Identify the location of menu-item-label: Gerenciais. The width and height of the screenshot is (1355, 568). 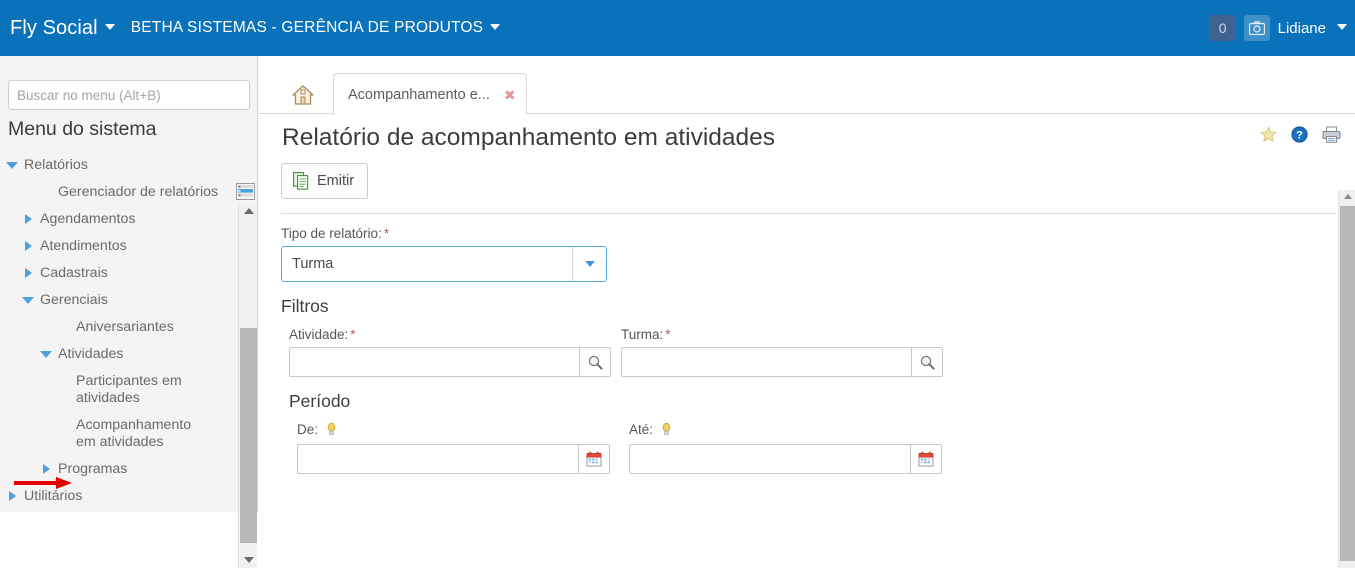
(74, 300).